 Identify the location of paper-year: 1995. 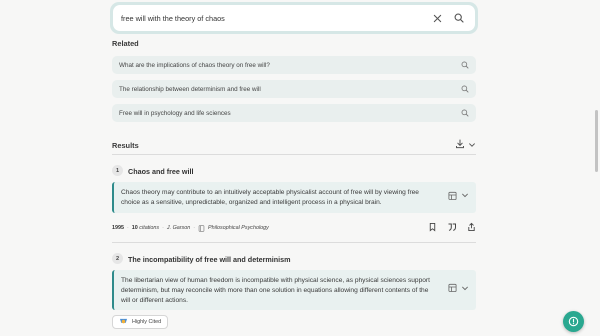
(118, 228).